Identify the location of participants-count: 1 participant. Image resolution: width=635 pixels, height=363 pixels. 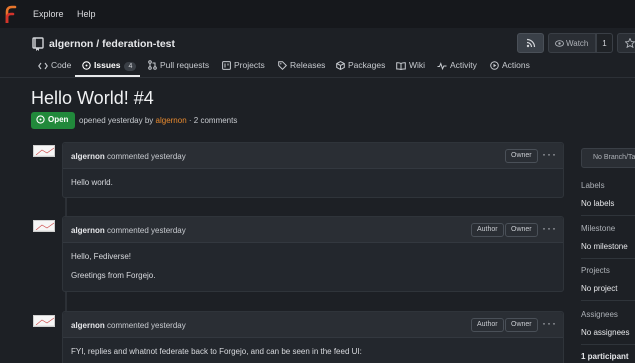
(605, 356).